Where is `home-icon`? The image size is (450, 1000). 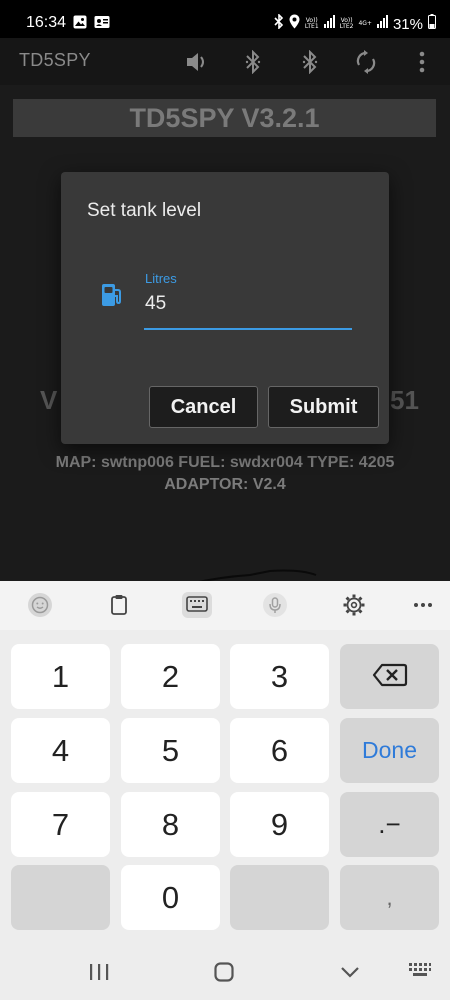
home-icon is located at coordinates (224, 972).